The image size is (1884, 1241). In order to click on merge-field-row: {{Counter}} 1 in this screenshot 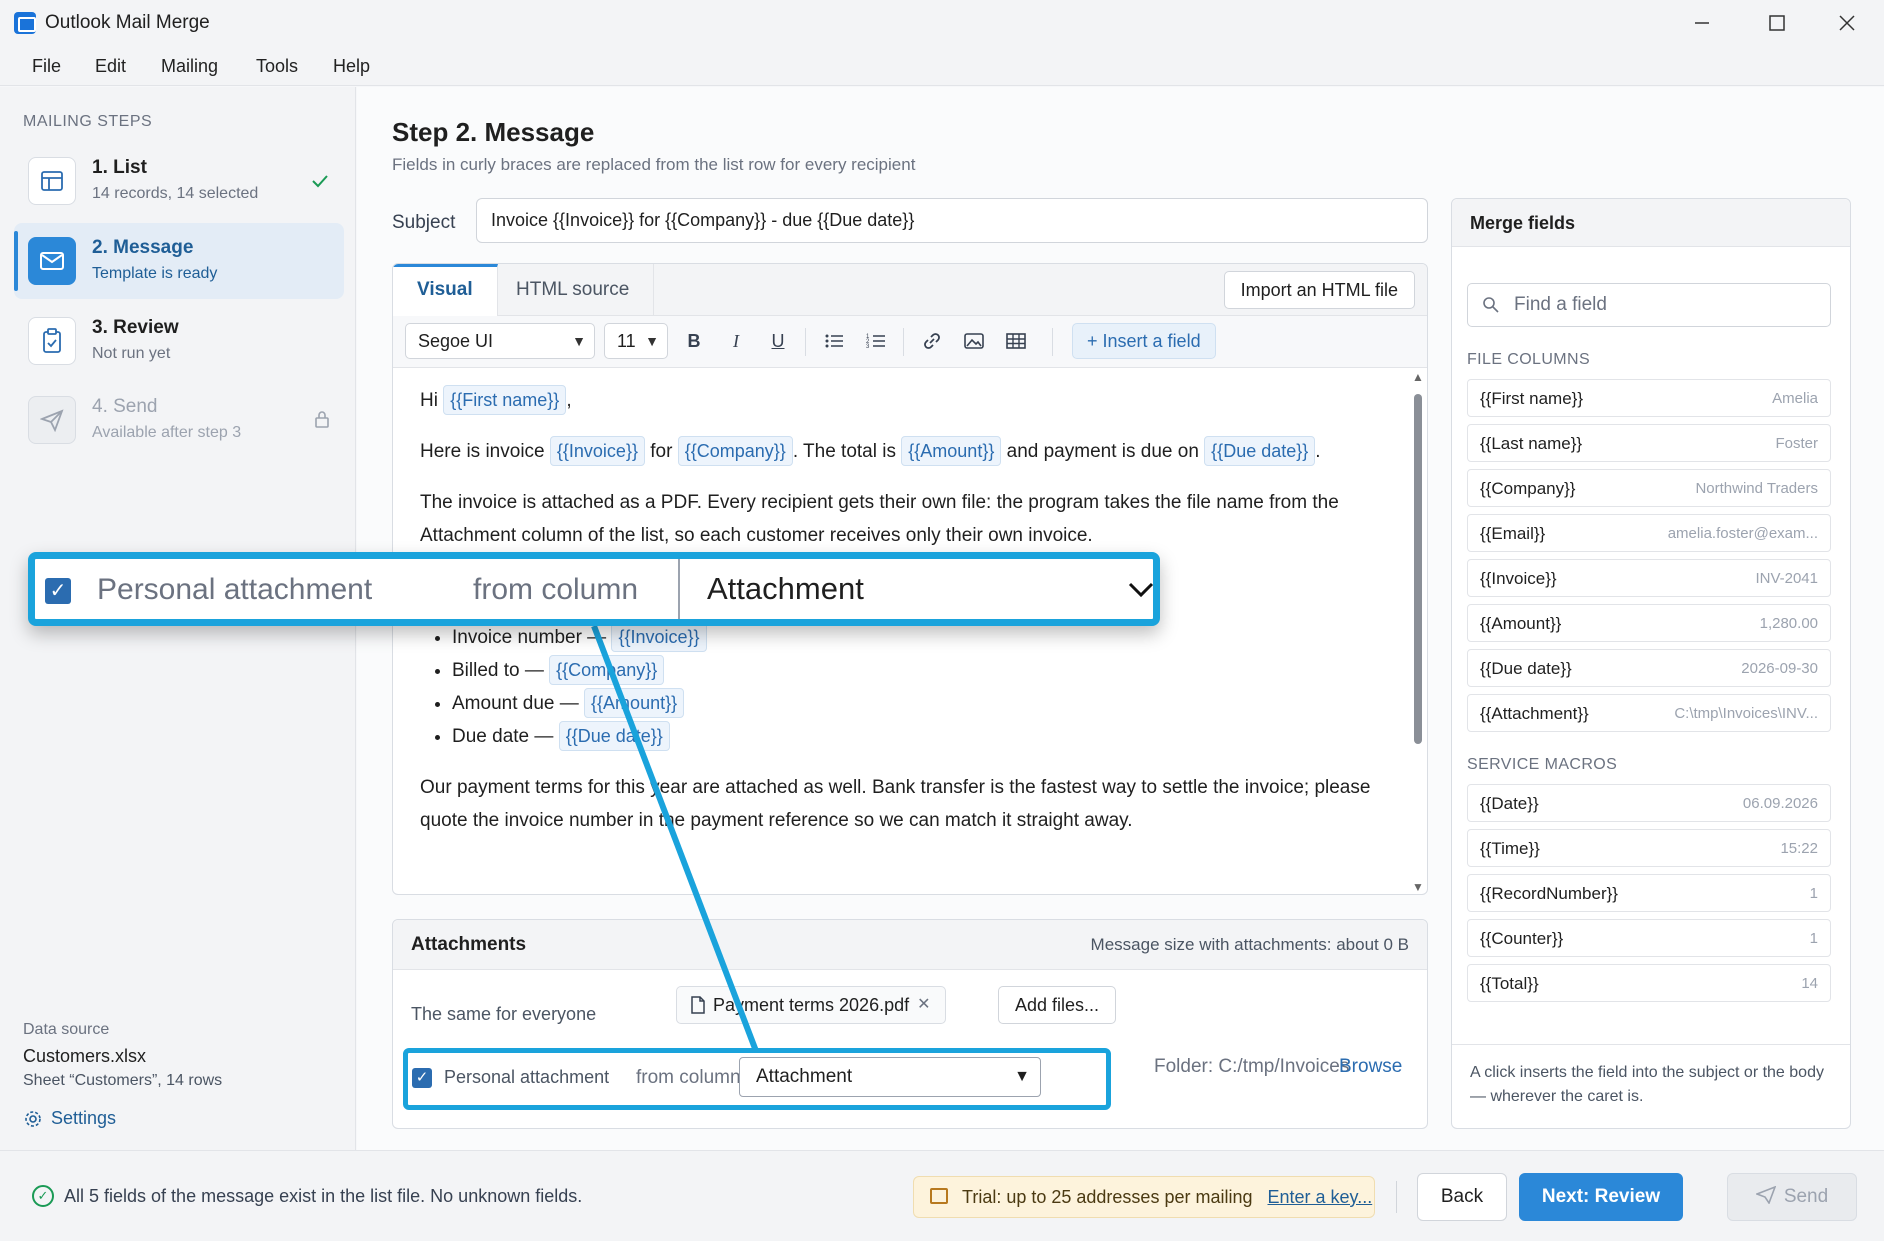, I will do `click(1649, 938)`.